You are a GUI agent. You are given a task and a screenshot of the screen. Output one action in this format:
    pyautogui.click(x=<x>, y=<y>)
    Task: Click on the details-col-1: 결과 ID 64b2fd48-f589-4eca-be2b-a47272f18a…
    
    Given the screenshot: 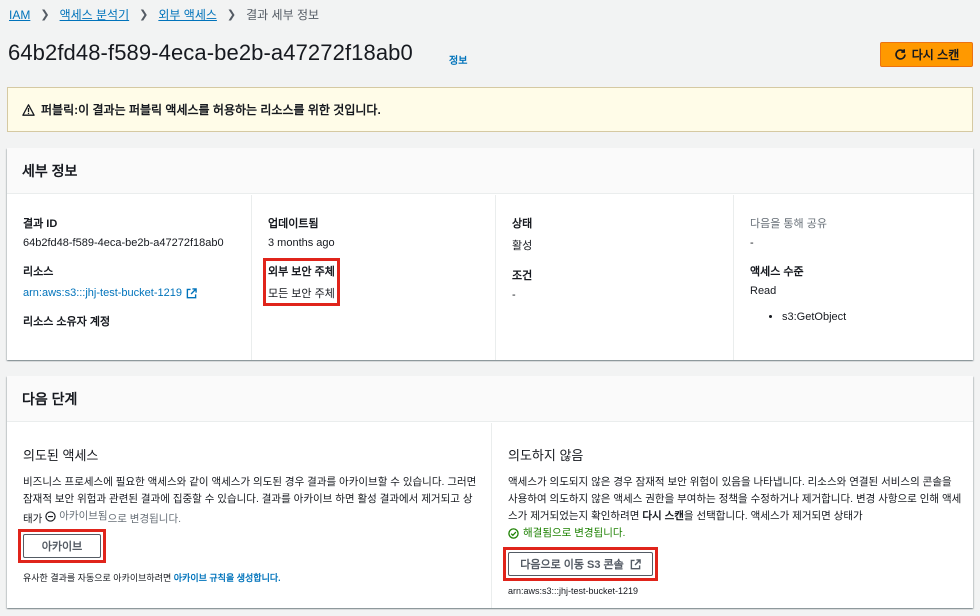 What is the action you would take?
    pyautogui.click(x=129, y=277)
    